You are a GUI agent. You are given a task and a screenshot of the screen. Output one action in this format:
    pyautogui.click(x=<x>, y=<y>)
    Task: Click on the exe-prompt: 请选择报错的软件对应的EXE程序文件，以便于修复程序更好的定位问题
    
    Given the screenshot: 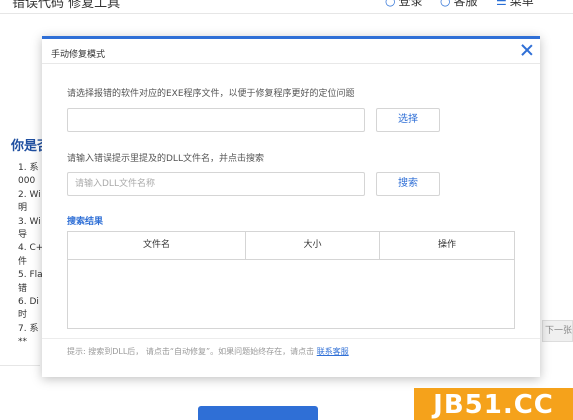 What is the action you would take?
    pyautogui.click(x=211, y=94)
    